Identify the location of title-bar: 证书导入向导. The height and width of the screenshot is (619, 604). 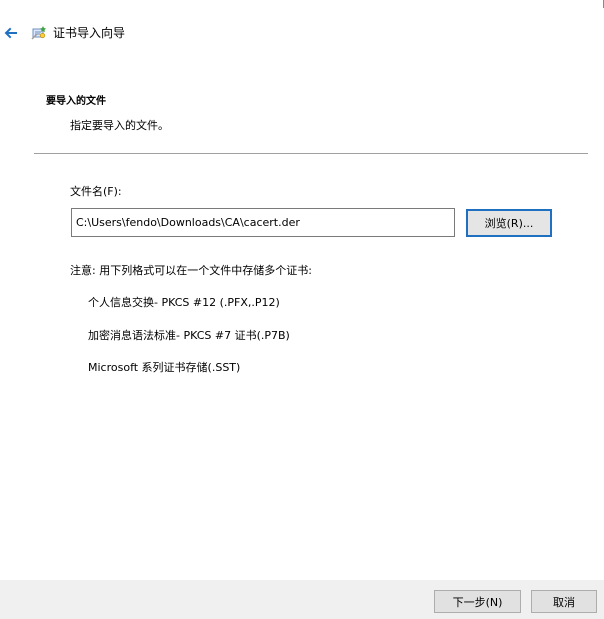
(302, 32).